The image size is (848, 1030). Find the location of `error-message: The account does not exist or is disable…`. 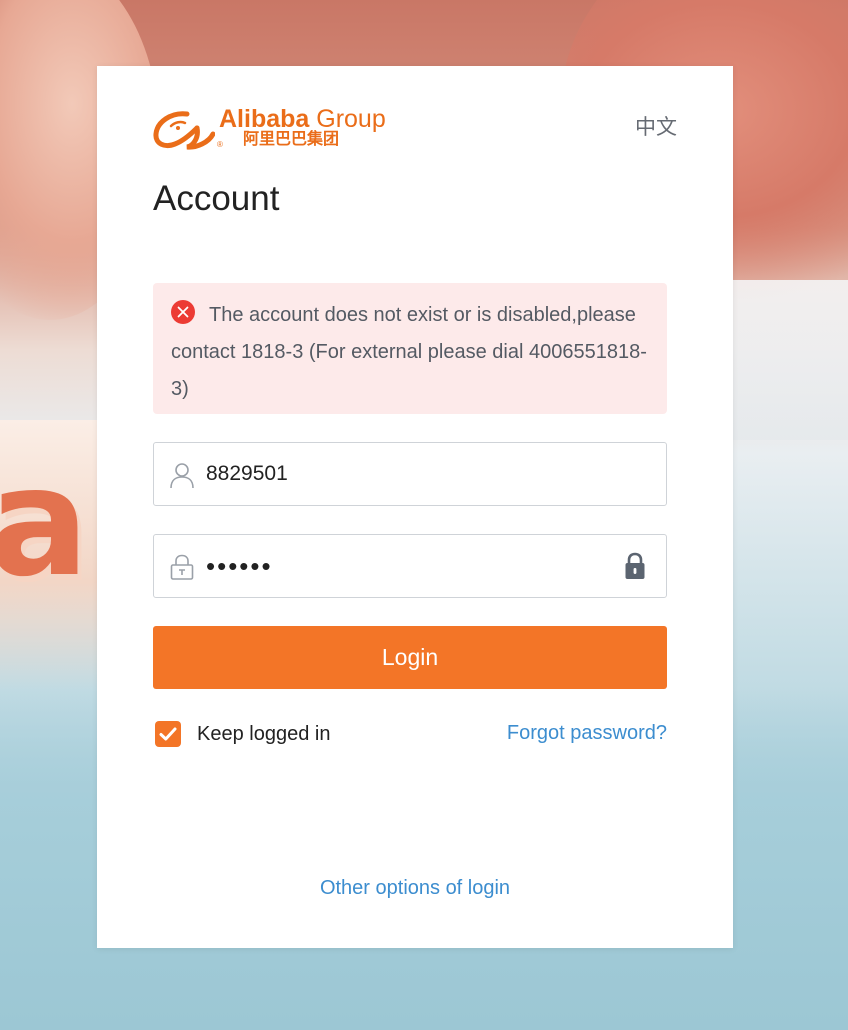

error-message: The account does not exist or is disable… is located at coordinates (410, 352).